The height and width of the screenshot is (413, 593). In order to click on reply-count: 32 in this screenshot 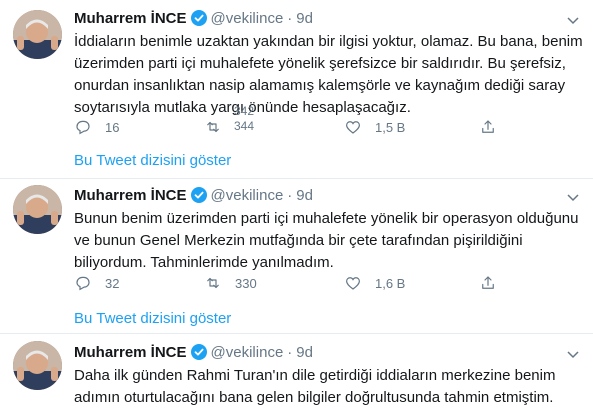, I will do `click(112, 283)`.